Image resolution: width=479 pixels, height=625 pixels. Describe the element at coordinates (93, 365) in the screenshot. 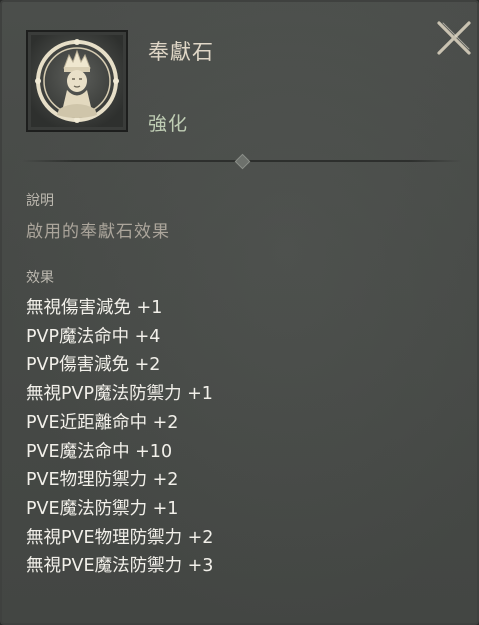

I see `effect-item: PVP傷害減免 +2` at that location.